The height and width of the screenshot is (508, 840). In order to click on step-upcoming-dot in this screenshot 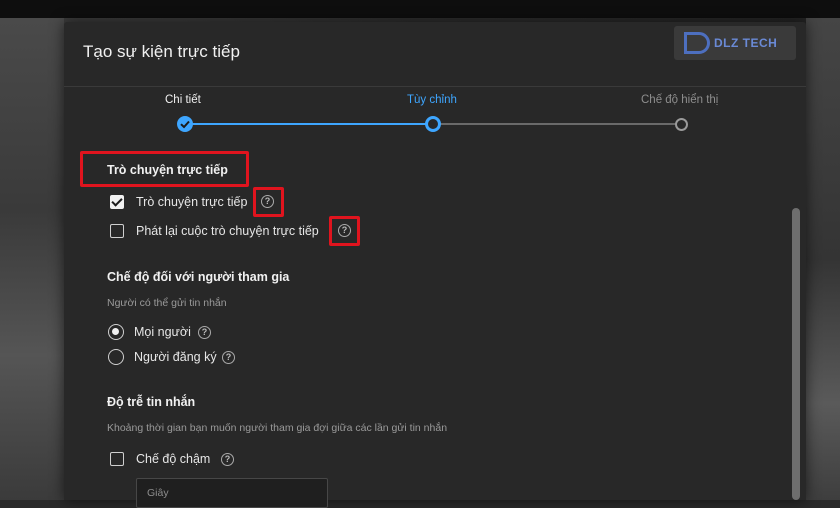, I will do `click(681, 124)`.